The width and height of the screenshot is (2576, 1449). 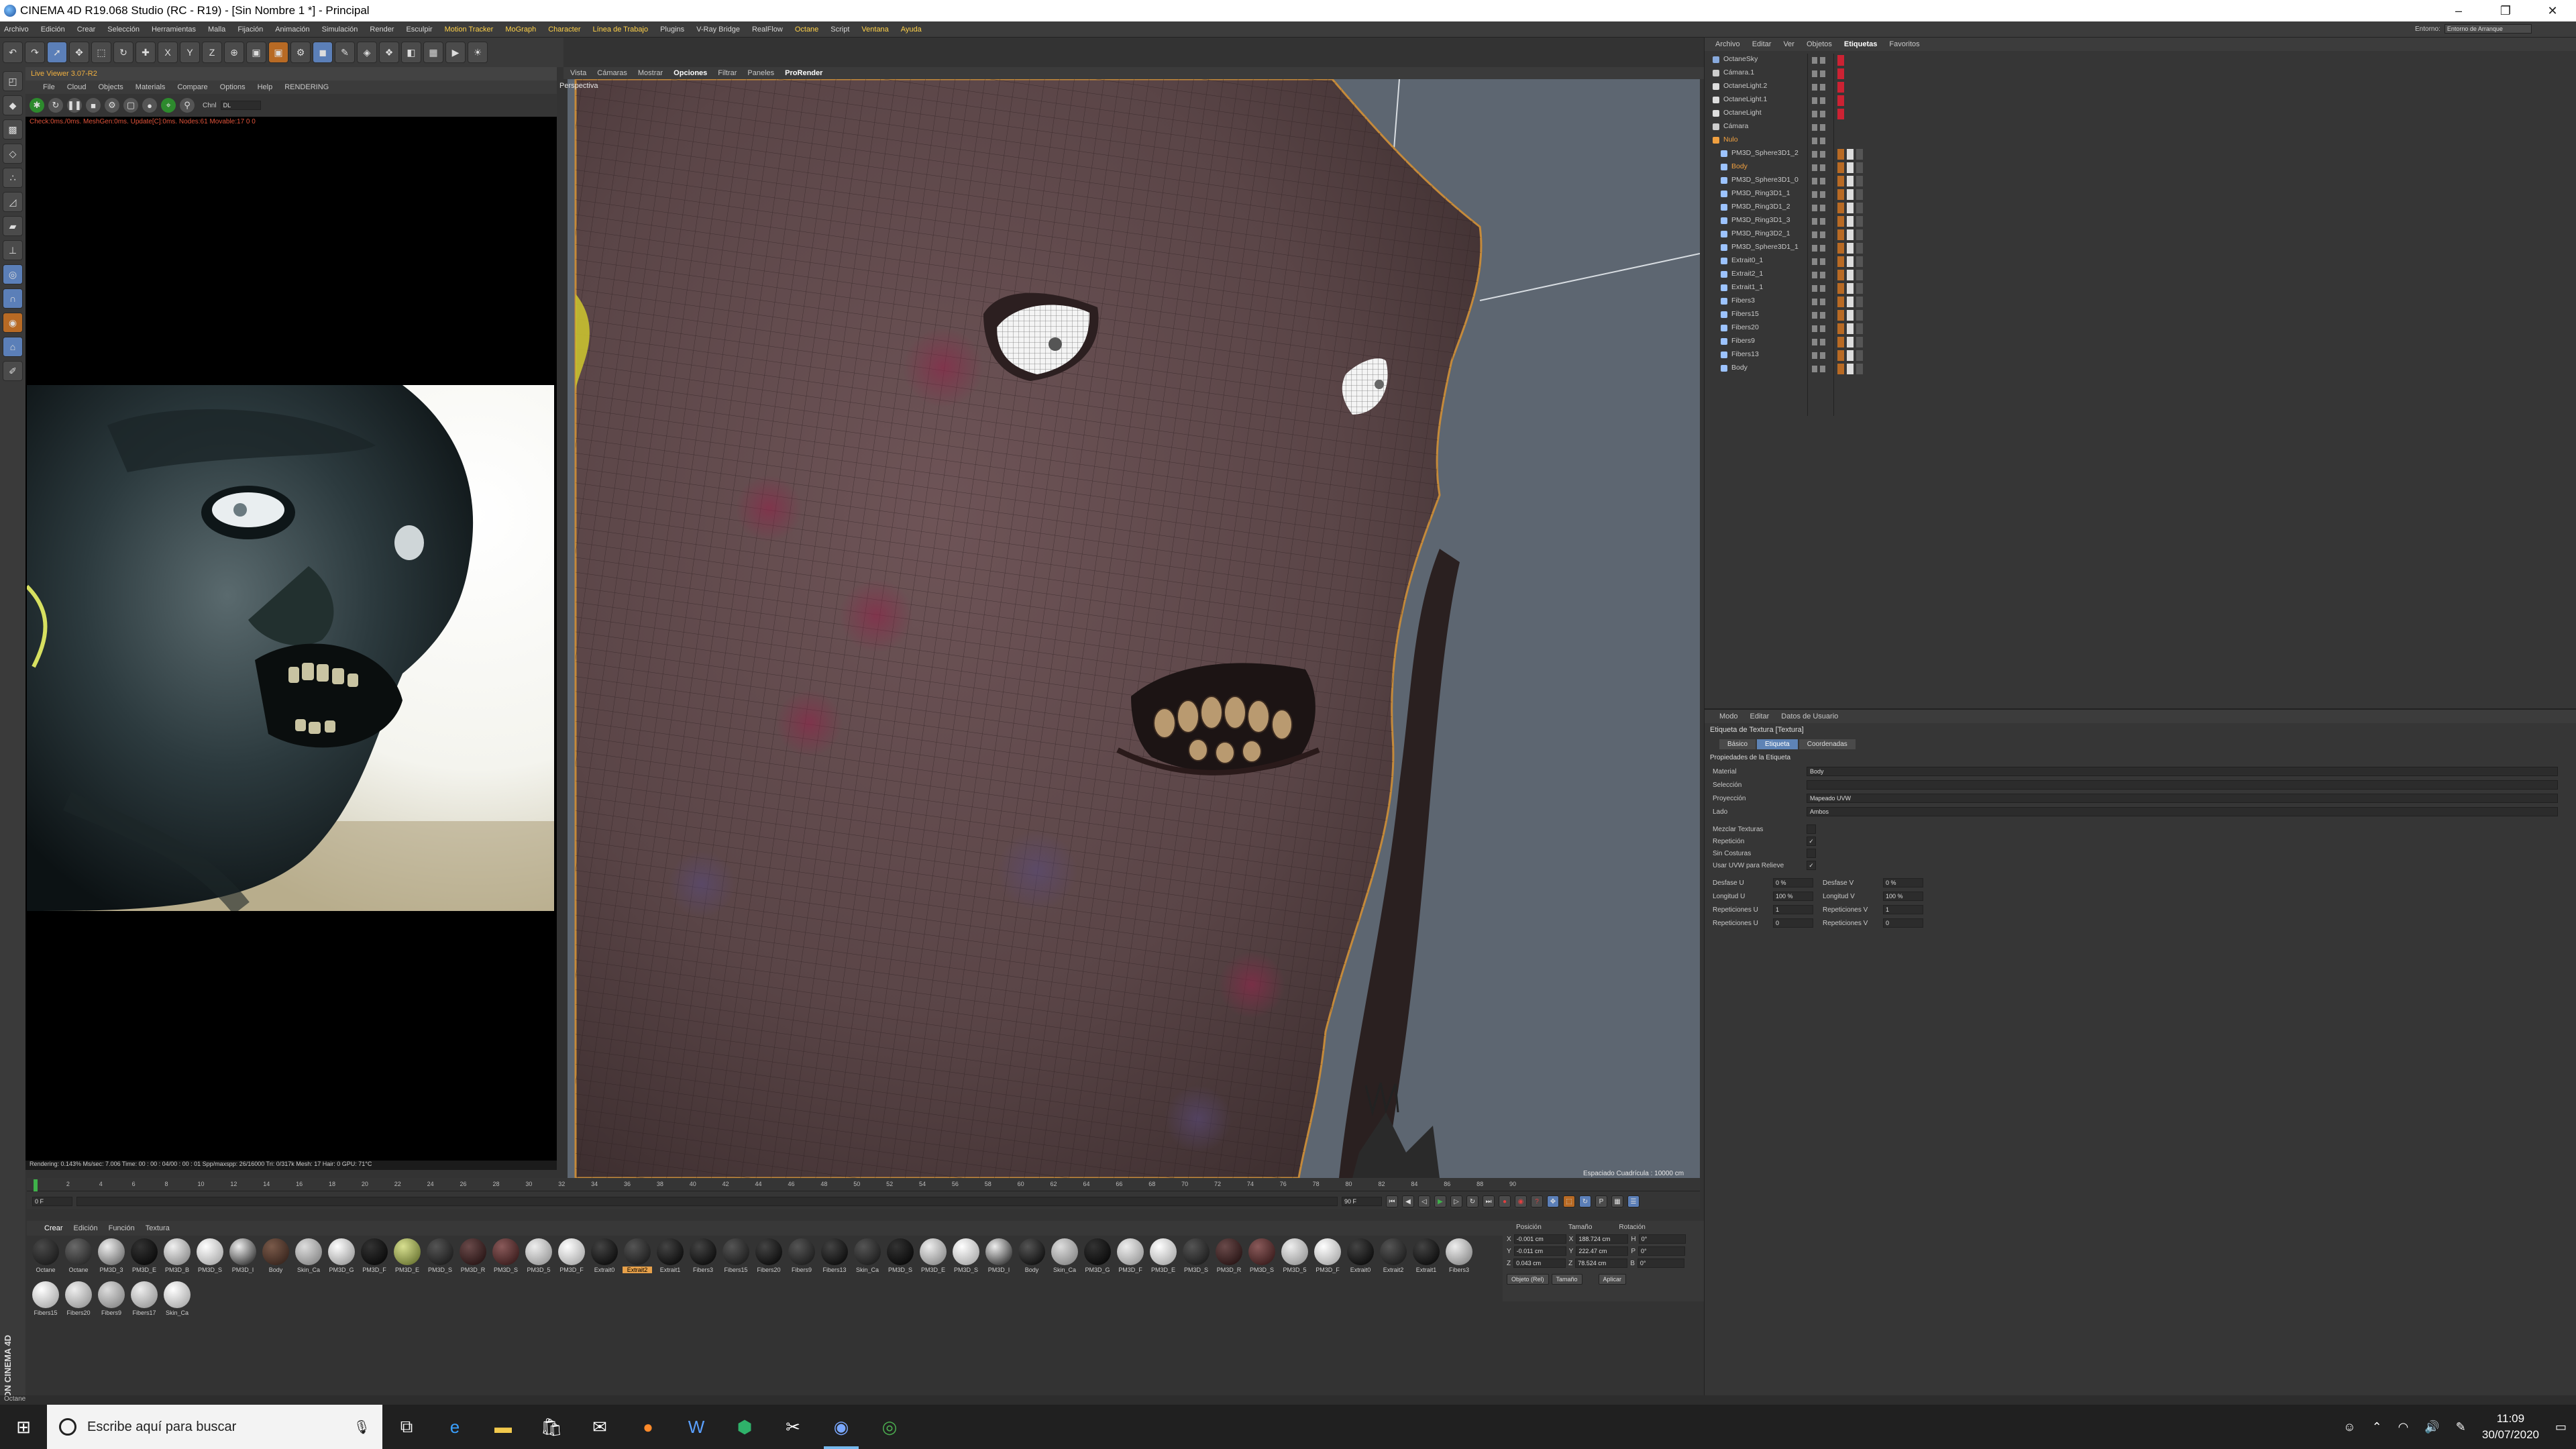 I want to click on minimize-button: –, so click(x=2458, y=10).